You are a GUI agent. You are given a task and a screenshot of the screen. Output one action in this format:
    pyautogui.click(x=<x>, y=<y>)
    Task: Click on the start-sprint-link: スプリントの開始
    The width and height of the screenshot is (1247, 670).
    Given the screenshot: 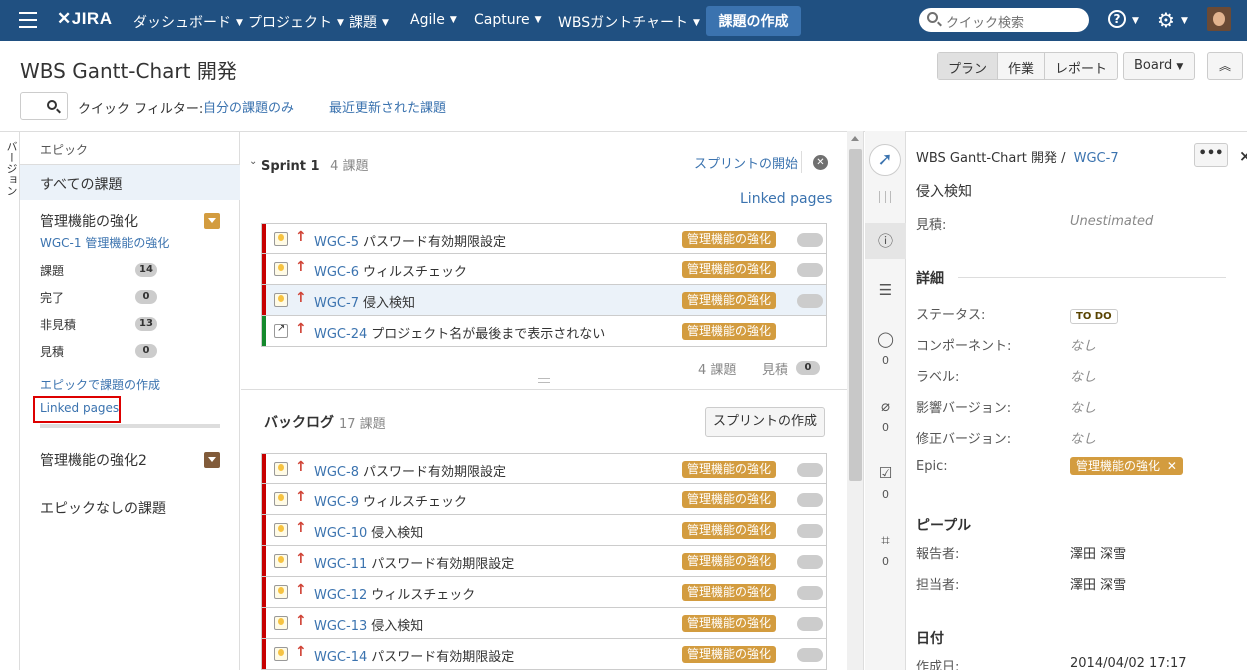 What is the action you would take?
    pyautogui.click(x=746, y=162)
    